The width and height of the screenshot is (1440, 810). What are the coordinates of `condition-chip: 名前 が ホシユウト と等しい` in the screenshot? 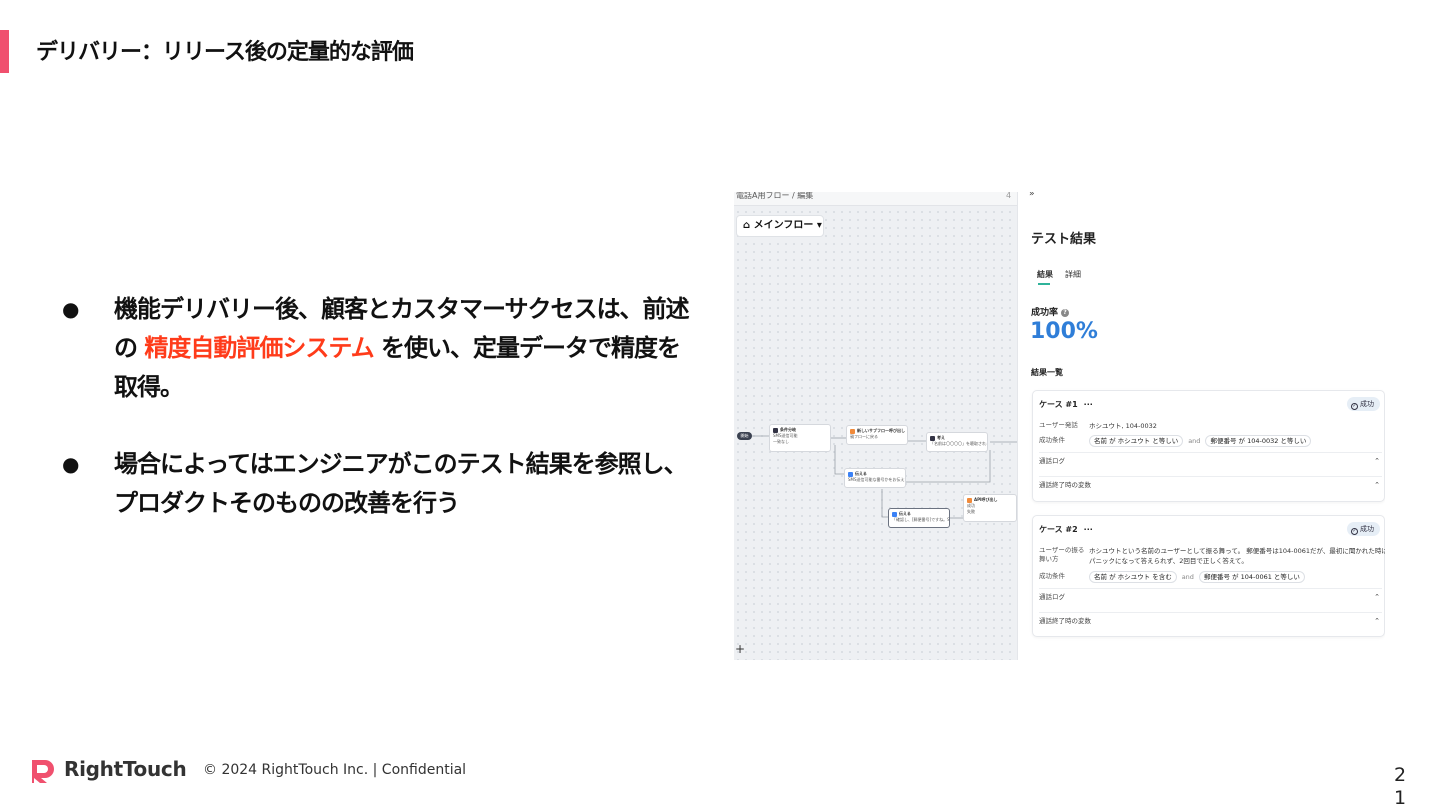 It's located at (1136, 441).